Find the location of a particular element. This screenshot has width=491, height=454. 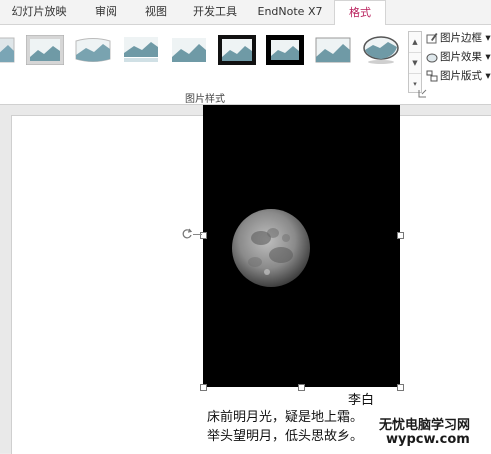

tab-review: 审阅 is located at coordinates (106, 12).